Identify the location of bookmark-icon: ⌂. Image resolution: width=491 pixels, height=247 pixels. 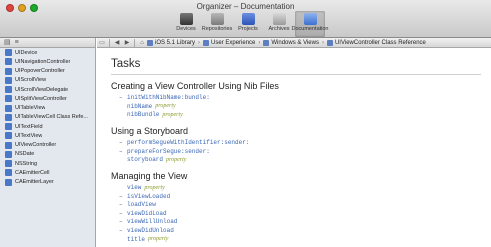
(142, 43).